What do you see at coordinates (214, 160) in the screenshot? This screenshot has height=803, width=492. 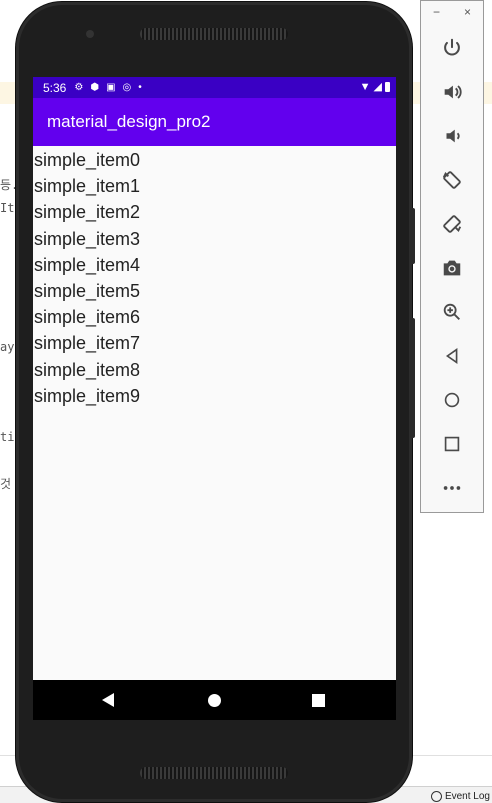 I see `list-item: simple_item0` at bounding box center [214, 160].